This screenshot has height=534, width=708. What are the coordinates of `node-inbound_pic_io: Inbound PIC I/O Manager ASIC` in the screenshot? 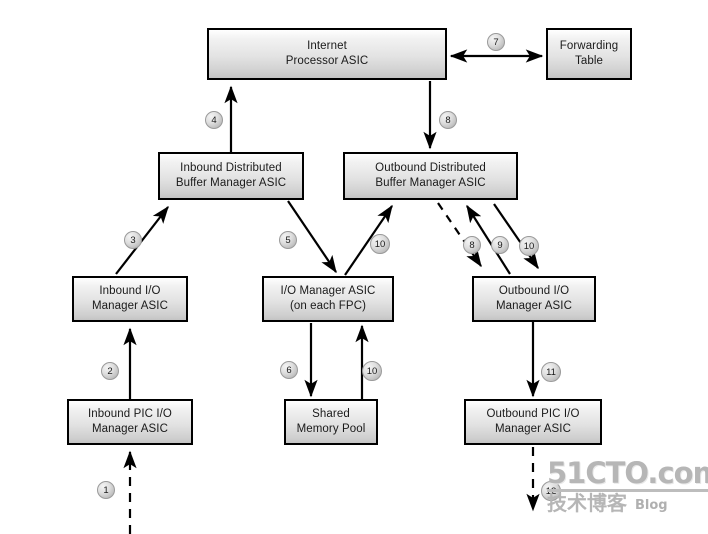 It's located at (130, 422).